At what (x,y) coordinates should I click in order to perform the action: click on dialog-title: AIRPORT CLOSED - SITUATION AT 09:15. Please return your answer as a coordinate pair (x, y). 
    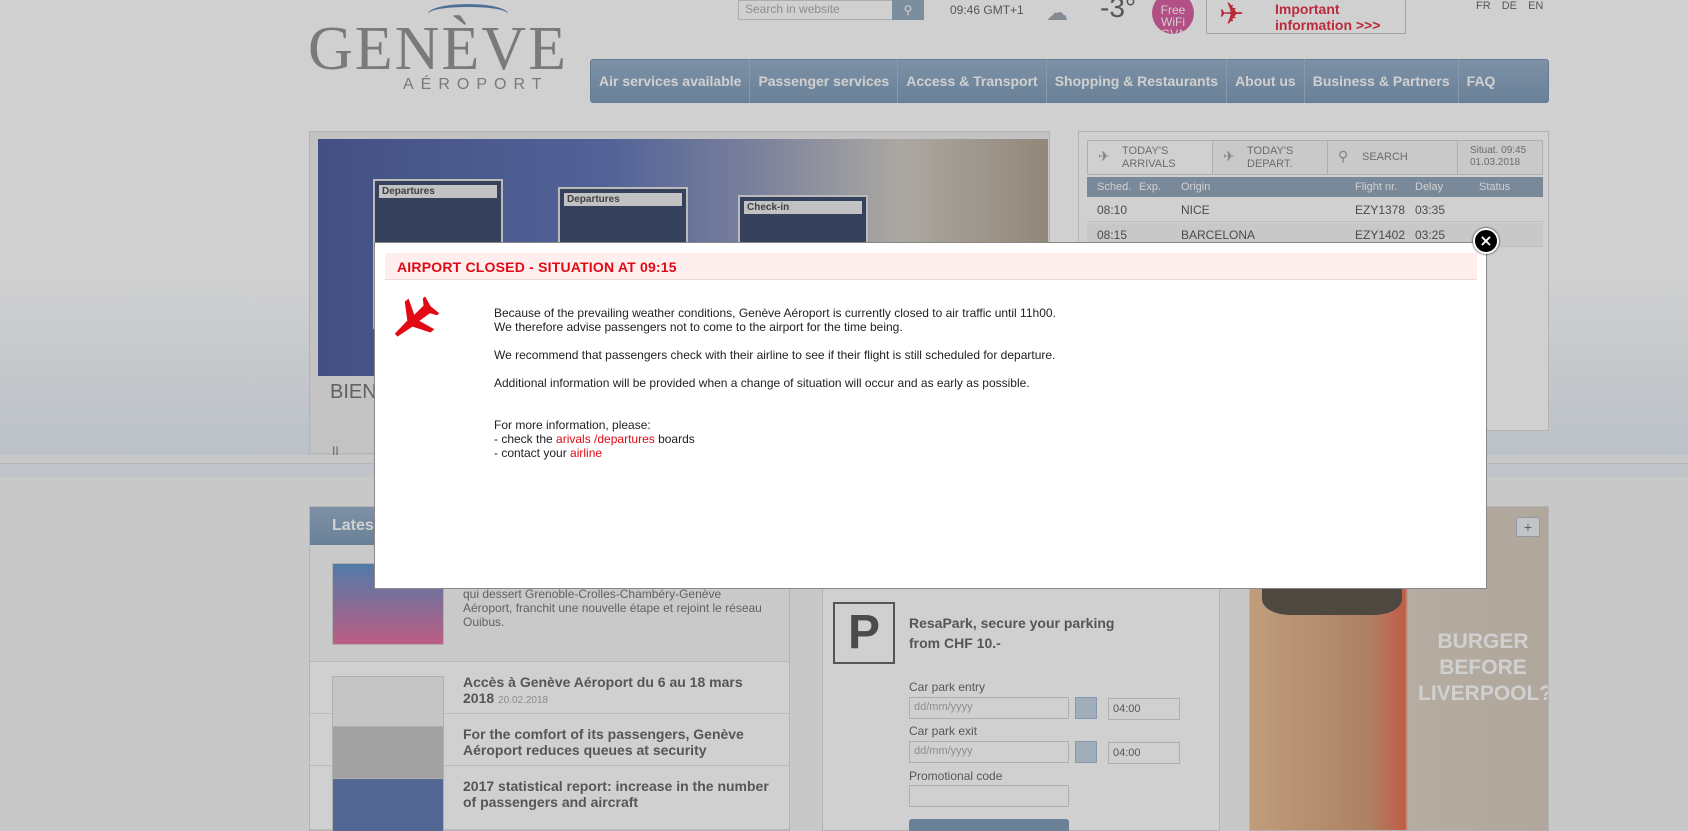
    Looking at the image, I should click on (537, 267).